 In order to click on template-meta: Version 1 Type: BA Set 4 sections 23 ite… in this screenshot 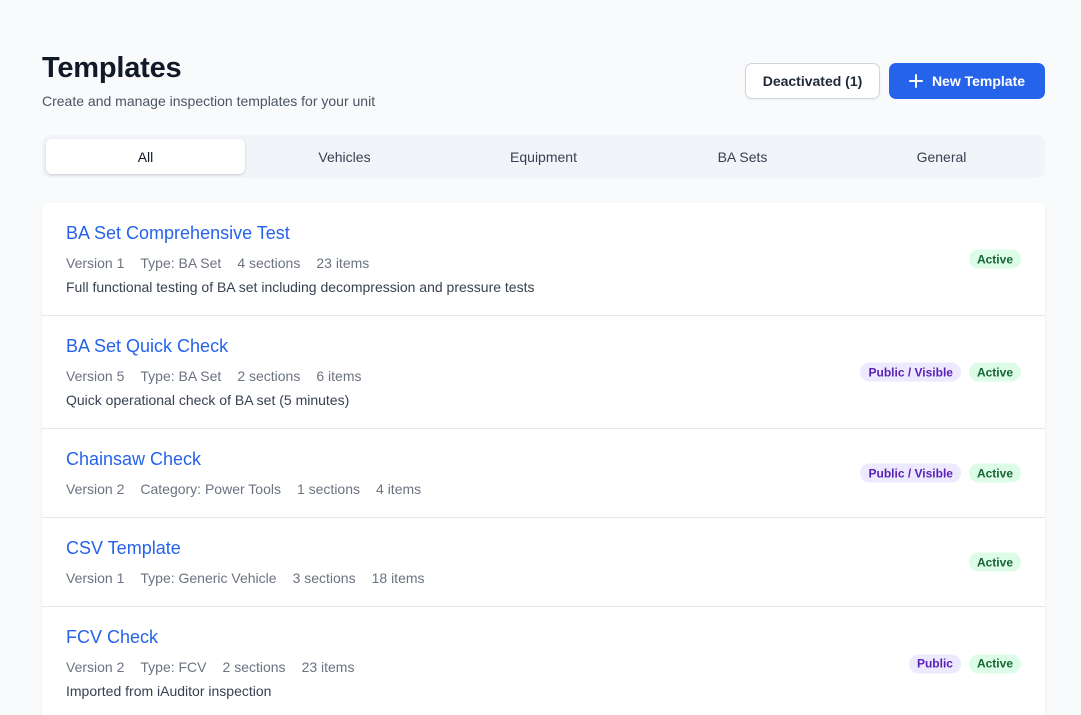, I will do `click(543, 263)`.